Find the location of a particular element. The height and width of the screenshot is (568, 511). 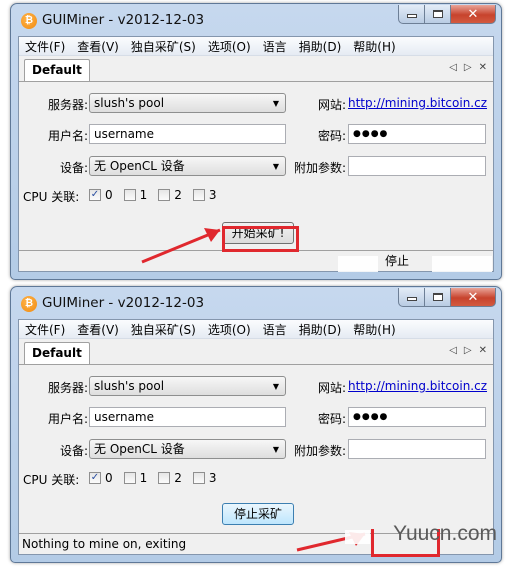

arrow-annotation-start is located at coordinates (181, 246).